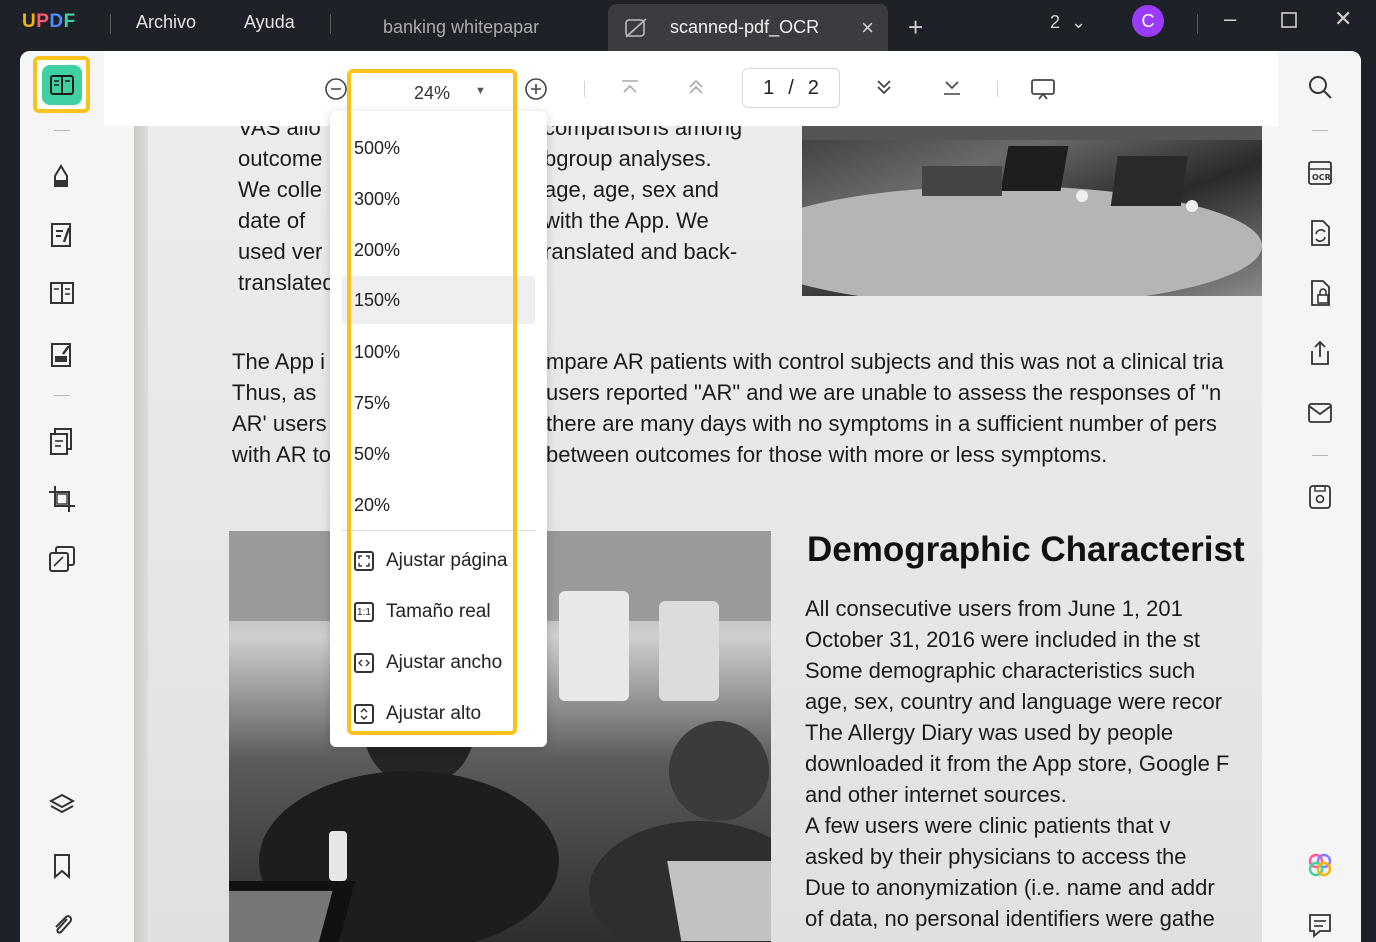 The height and width of the screenshot is (942, 1376). I want to click on text-line: VAS allo, so click(279, 133).